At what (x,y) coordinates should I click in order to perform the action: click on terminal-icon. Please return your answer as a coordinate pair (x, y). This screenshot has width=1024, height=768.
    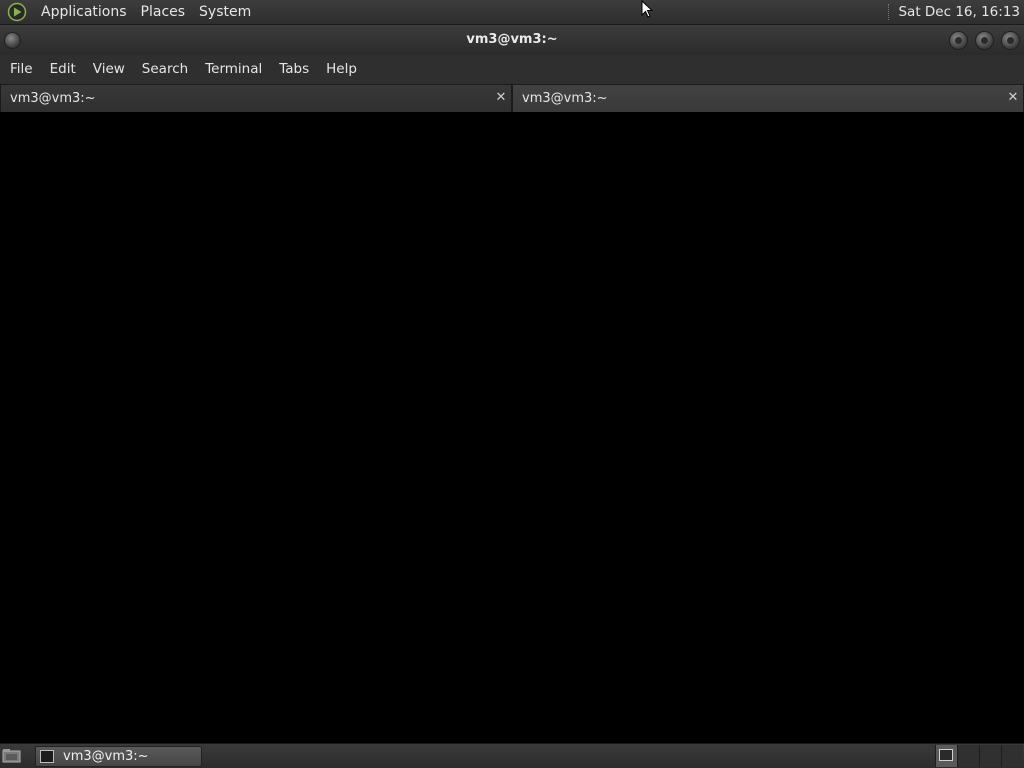
    Looking at the image, I should click on (47, 756).